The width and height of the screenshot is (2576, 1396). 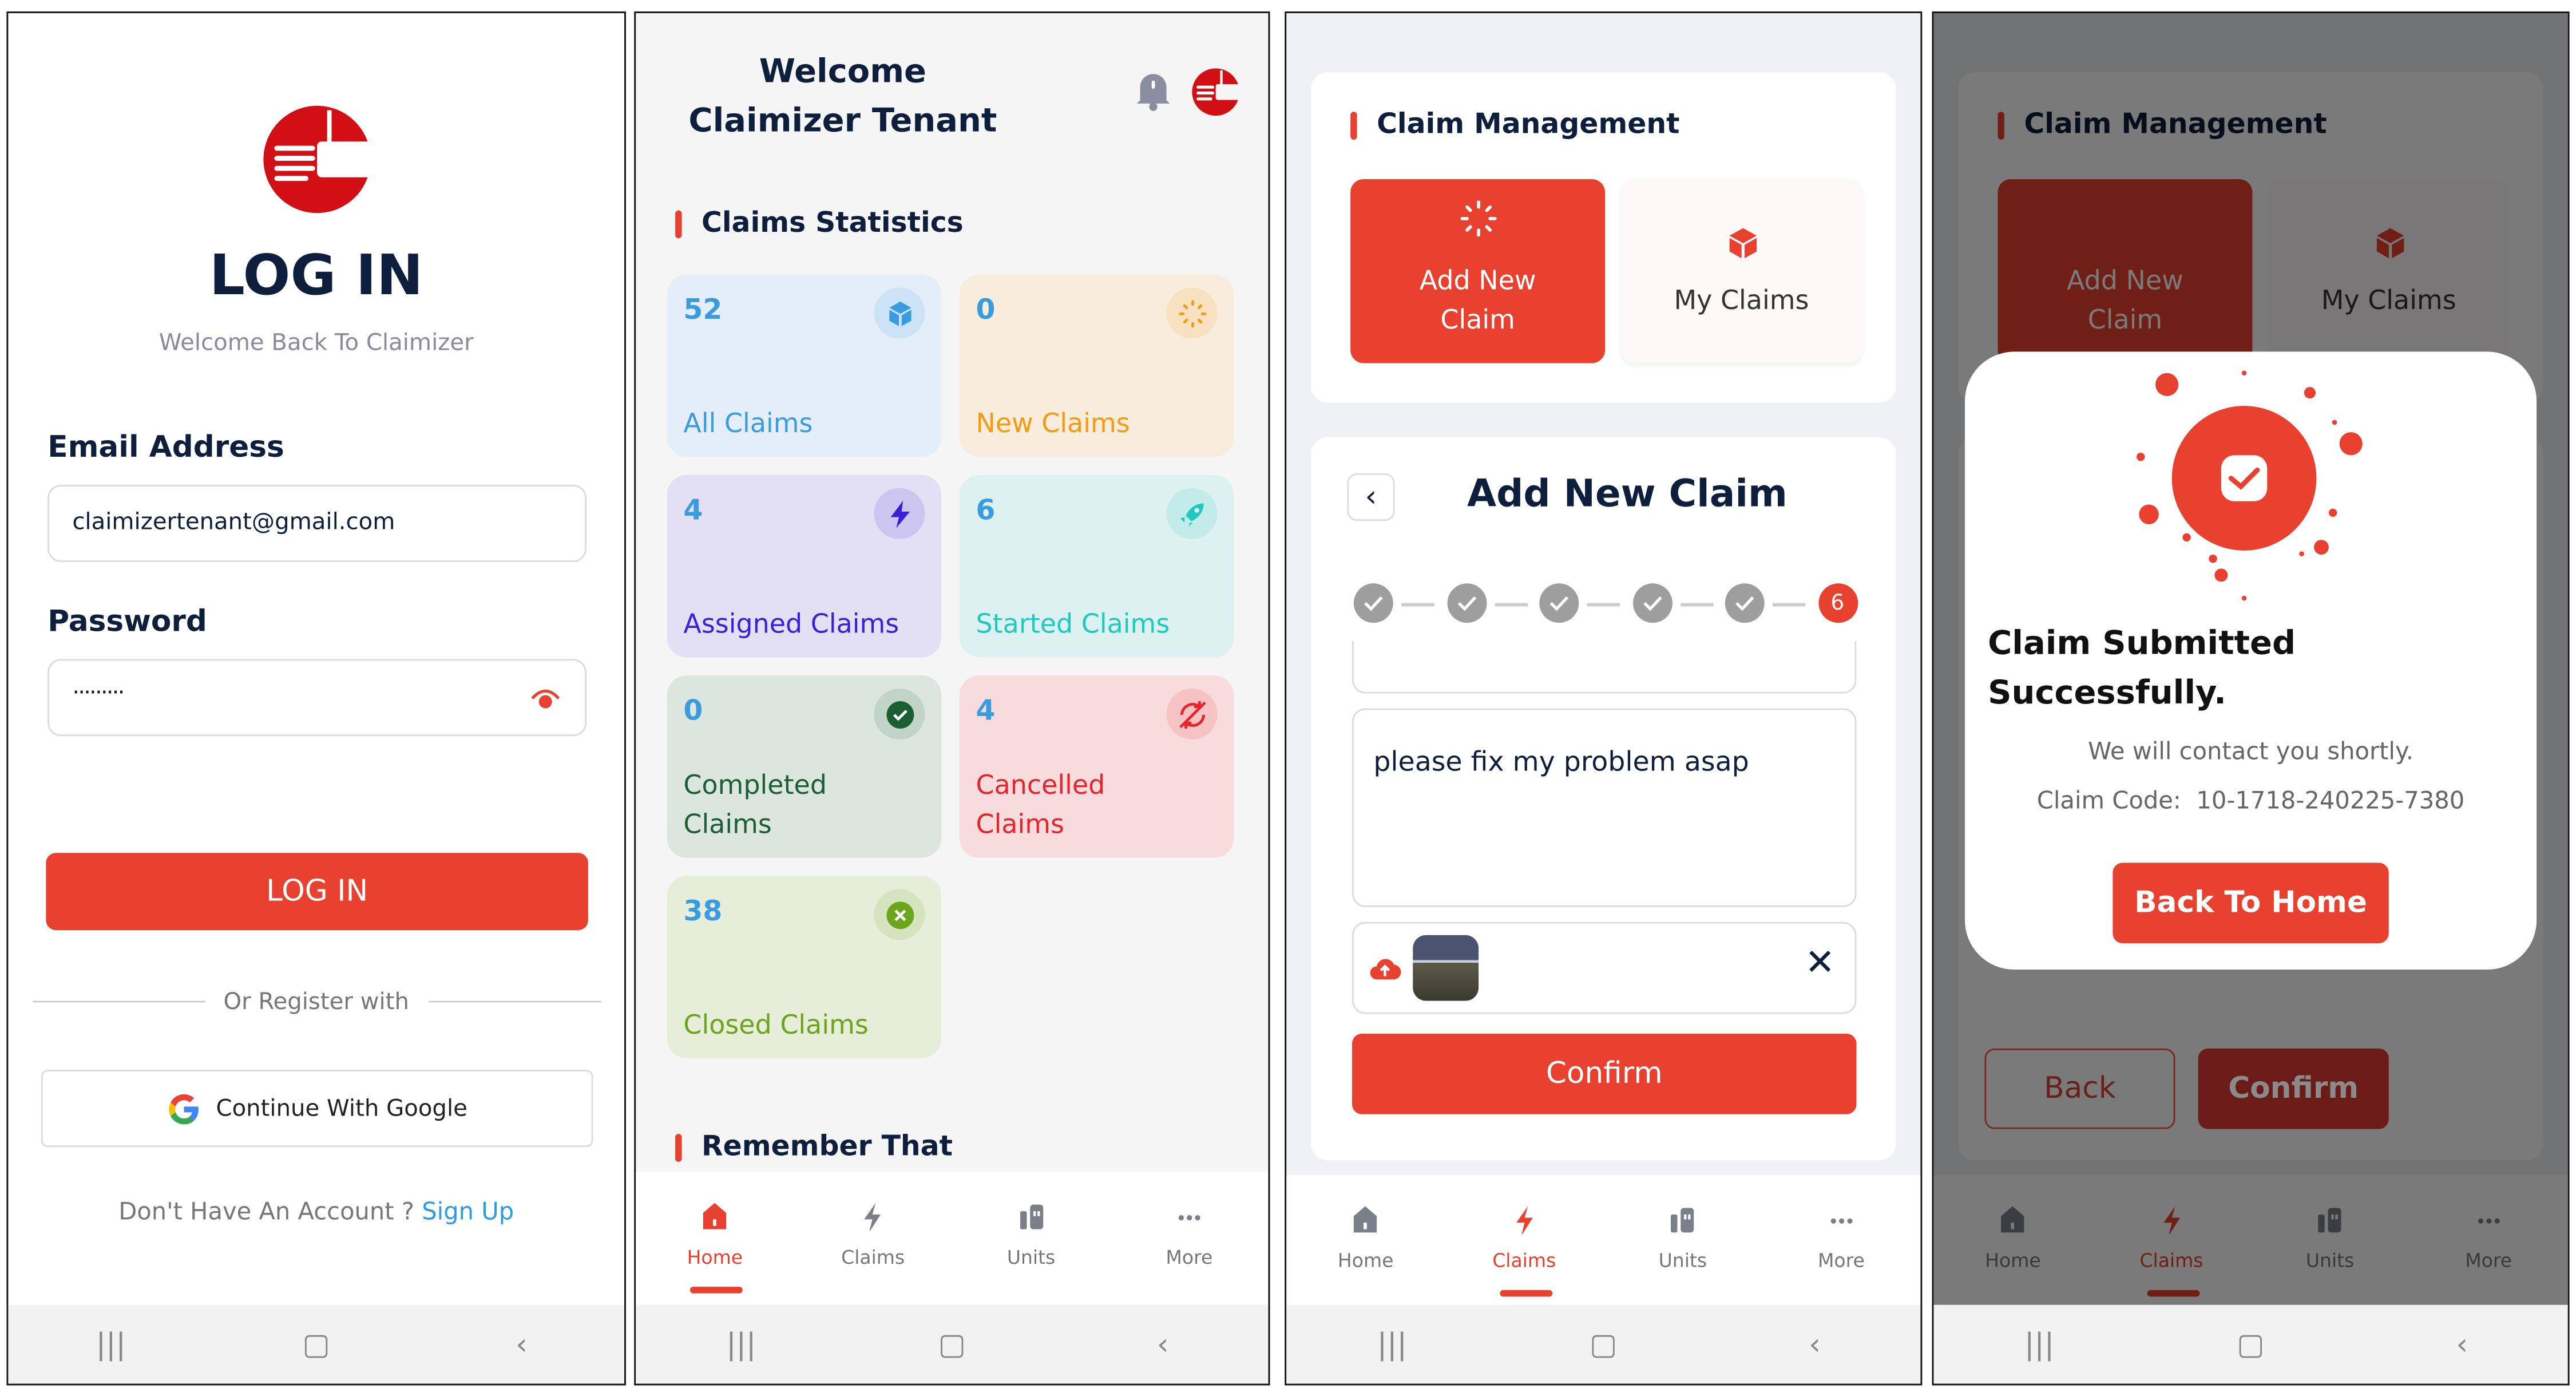 What do you see at coordinates (1216, 92) in the screenshot?
I see `profile-avatar` at bounding box center [1216, 92].